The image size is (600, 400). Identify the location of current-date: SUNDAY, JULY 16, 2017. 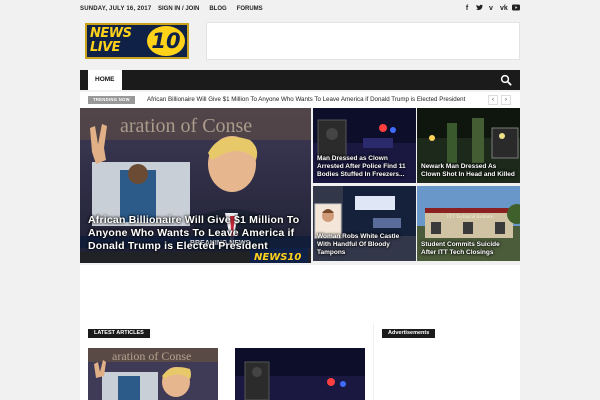
(116, 9).